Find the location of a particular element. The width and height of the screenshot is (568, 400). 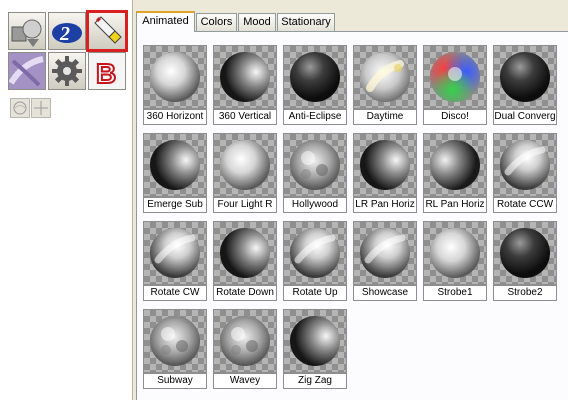

preset-label: Rotate CCW is located at coordinates (525, 205).